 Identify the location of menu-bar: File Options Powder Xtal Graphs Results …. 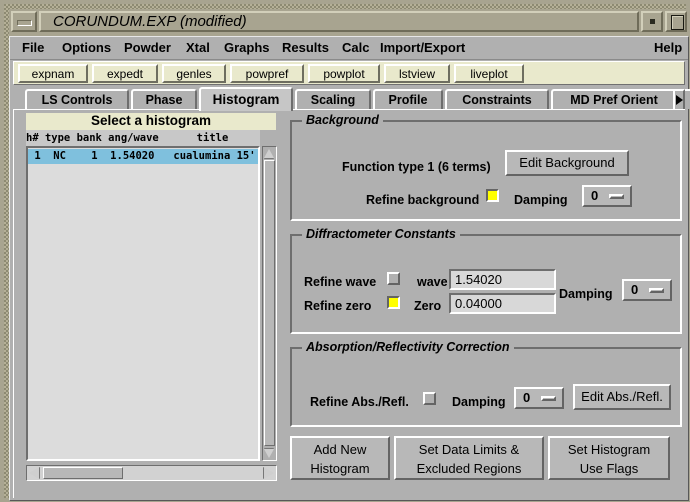
(349, 48).